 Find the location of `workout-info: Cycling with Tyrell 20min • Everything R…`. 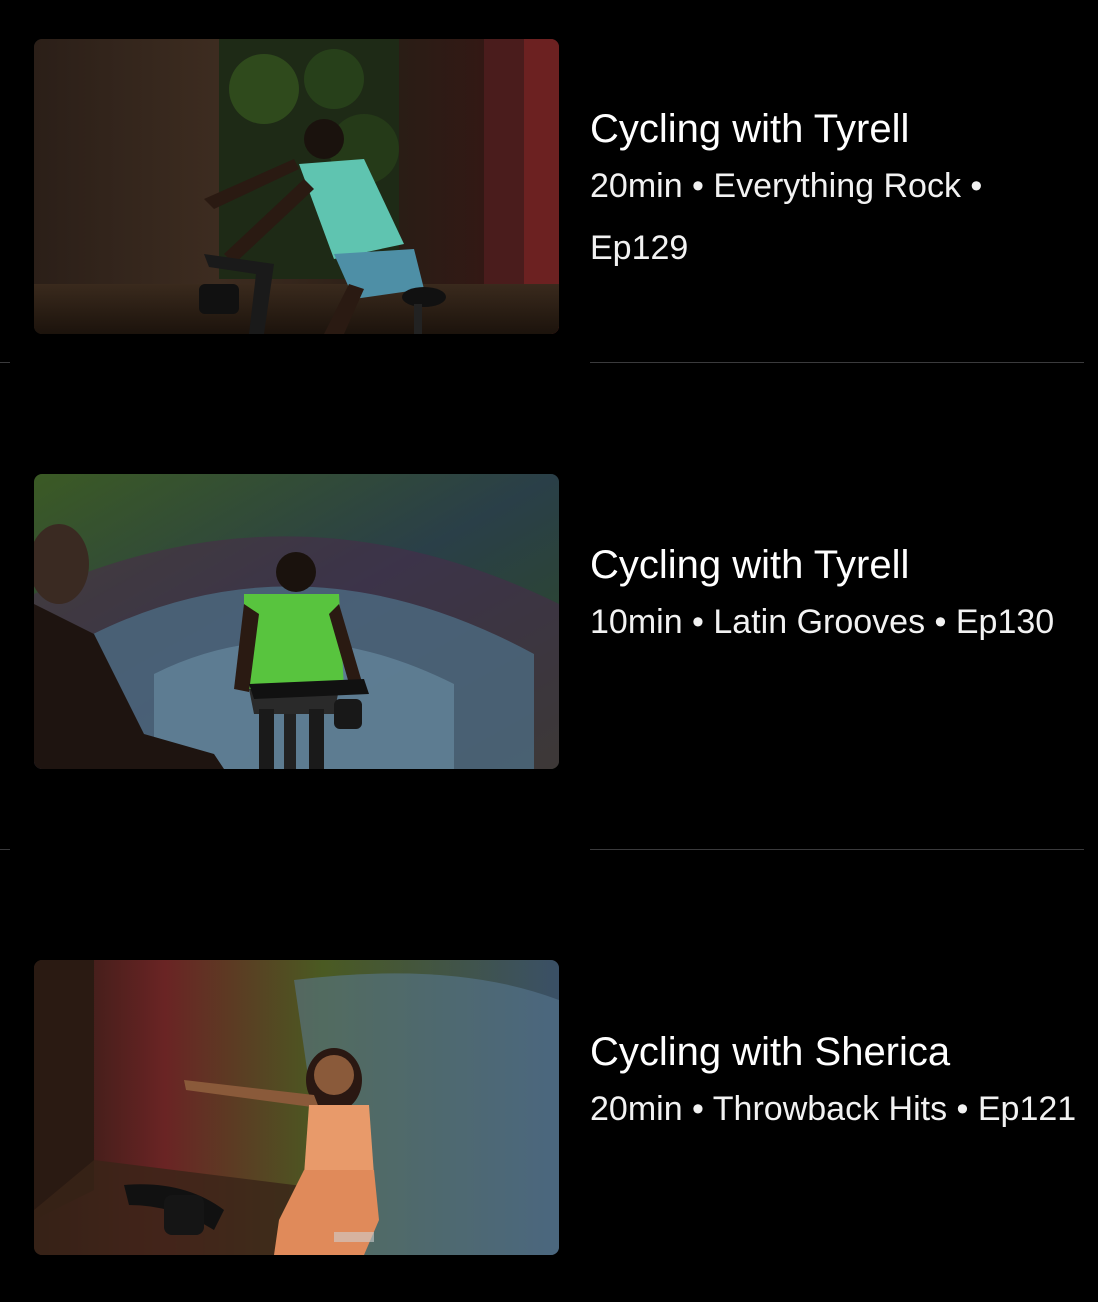

workout-info: Cycling with Tyrell 20min • Everything R… is located at coordinates (840, 192).